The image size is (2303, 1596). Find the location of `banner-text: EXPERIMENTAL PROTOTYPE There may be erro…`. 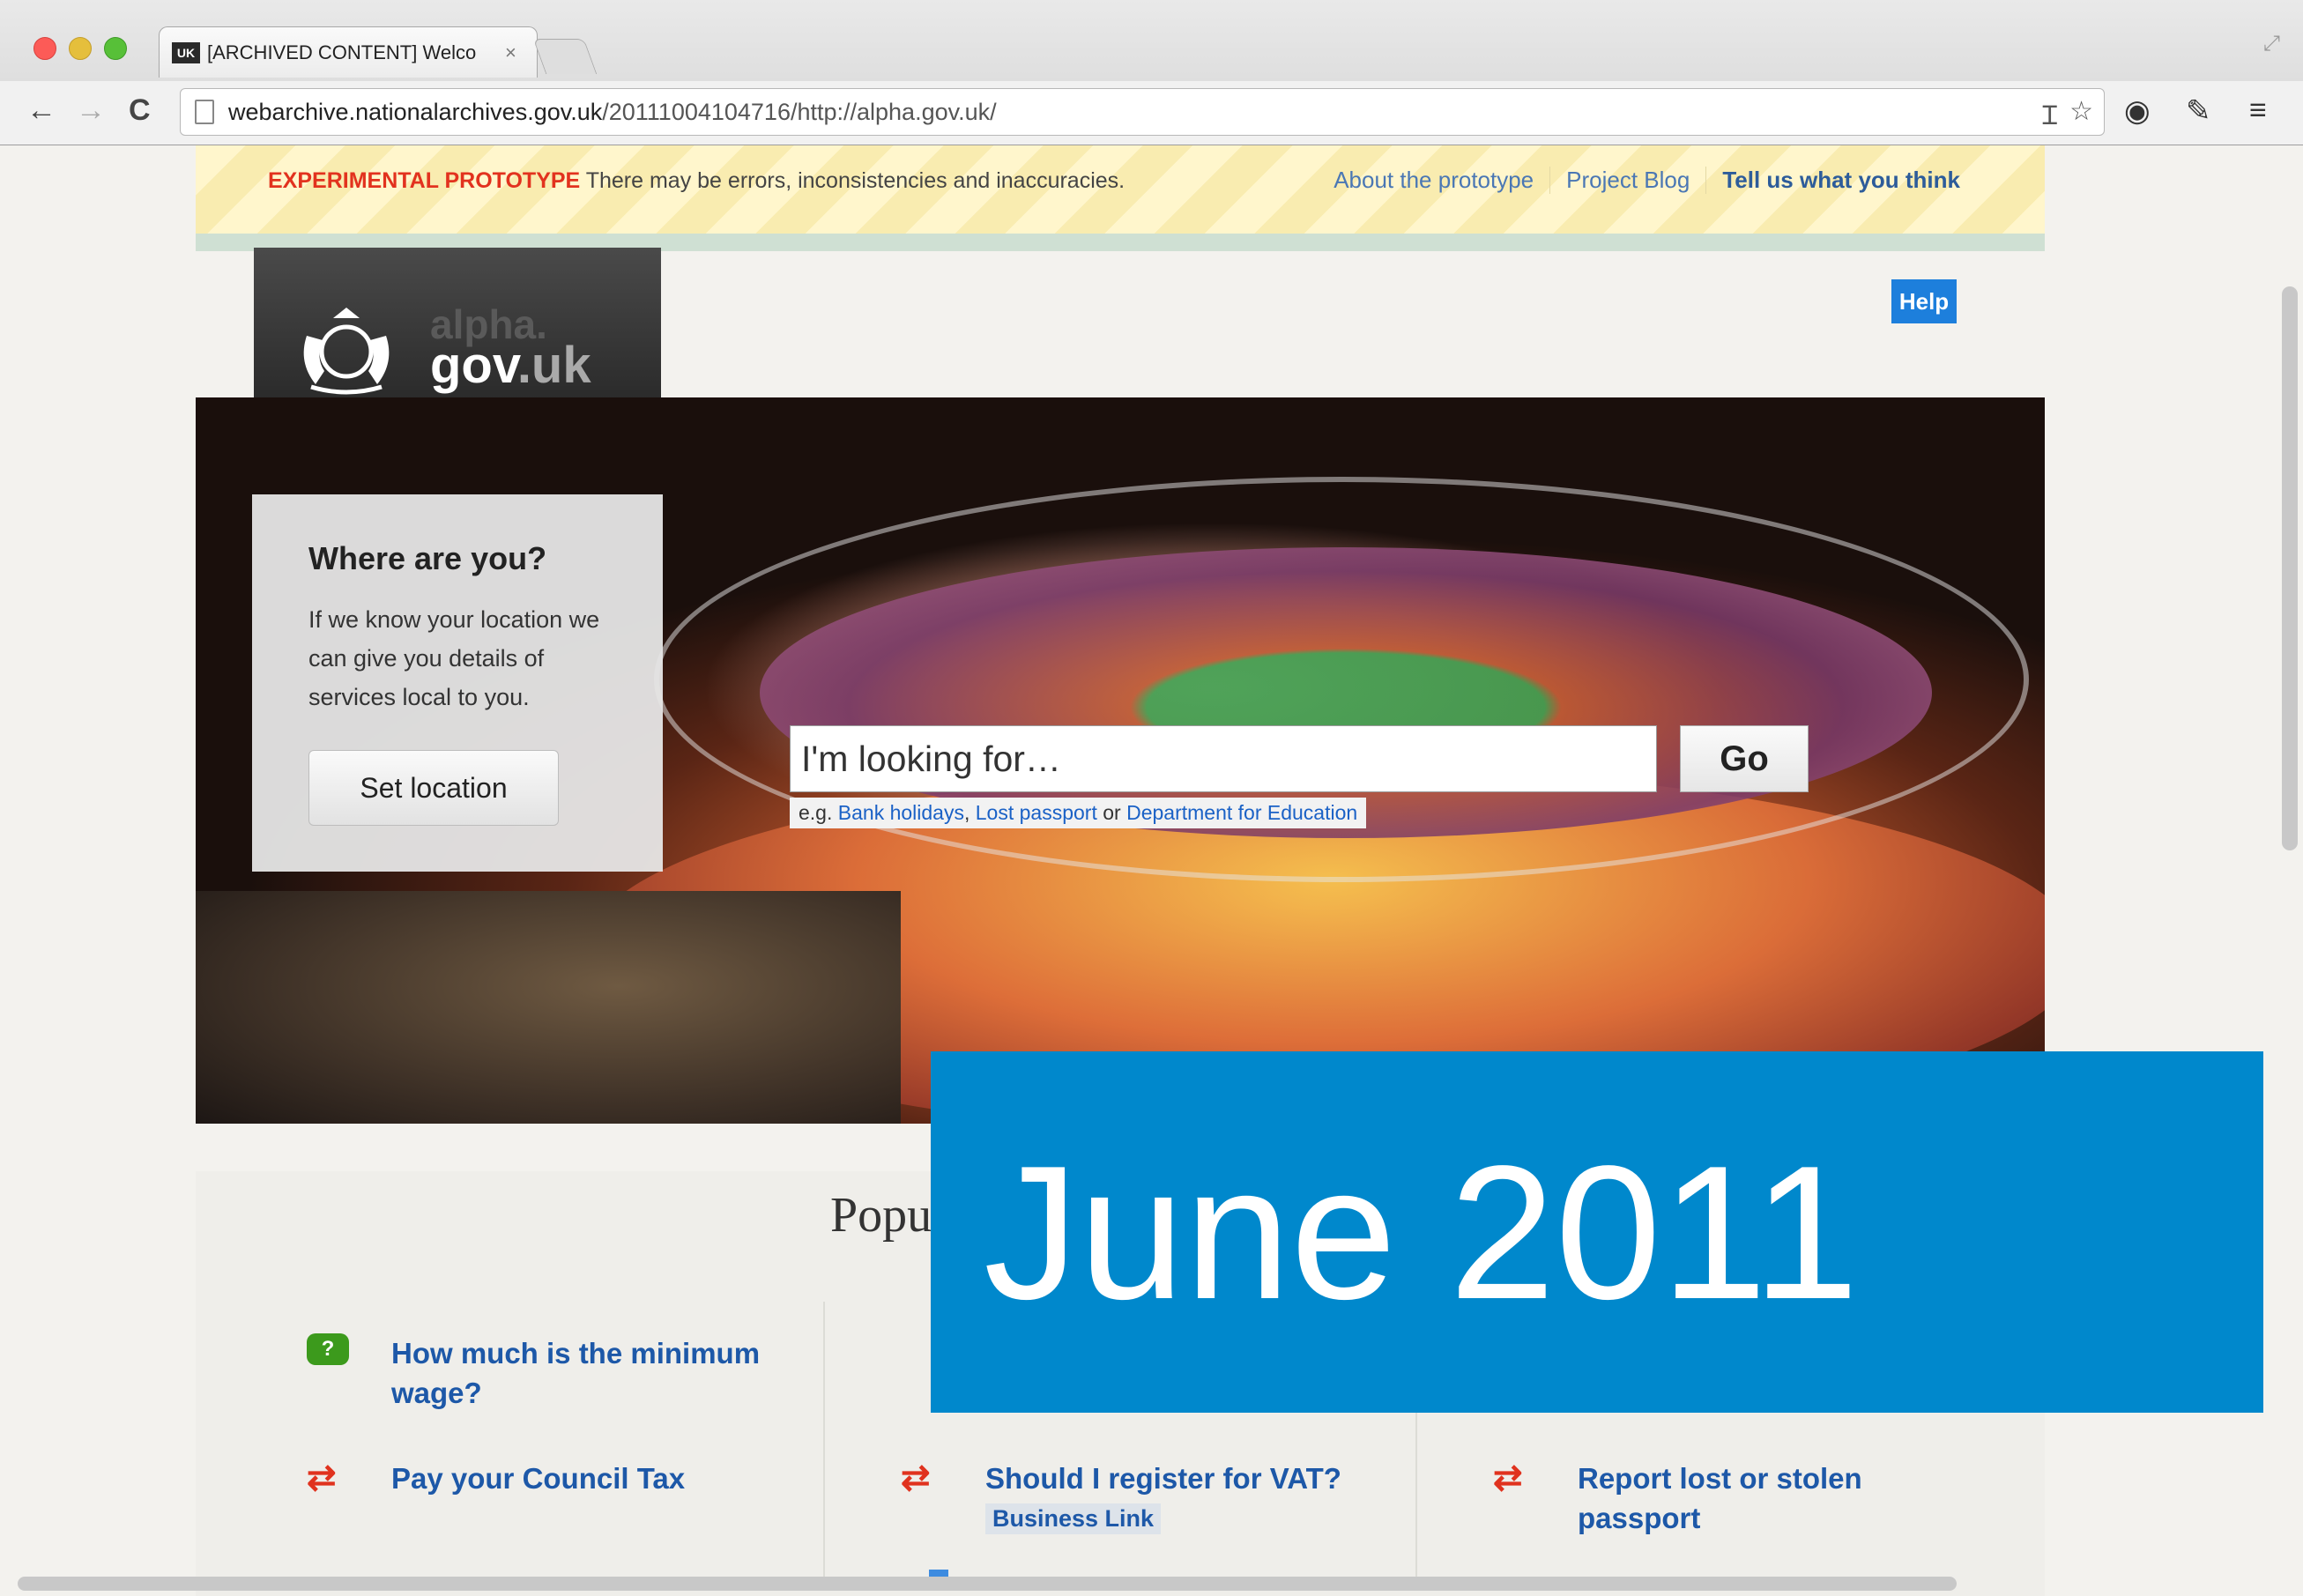

banner-text: EXPERIMENTAL PROTOTYPE There may be erro… is located at coordinates (697, 180).